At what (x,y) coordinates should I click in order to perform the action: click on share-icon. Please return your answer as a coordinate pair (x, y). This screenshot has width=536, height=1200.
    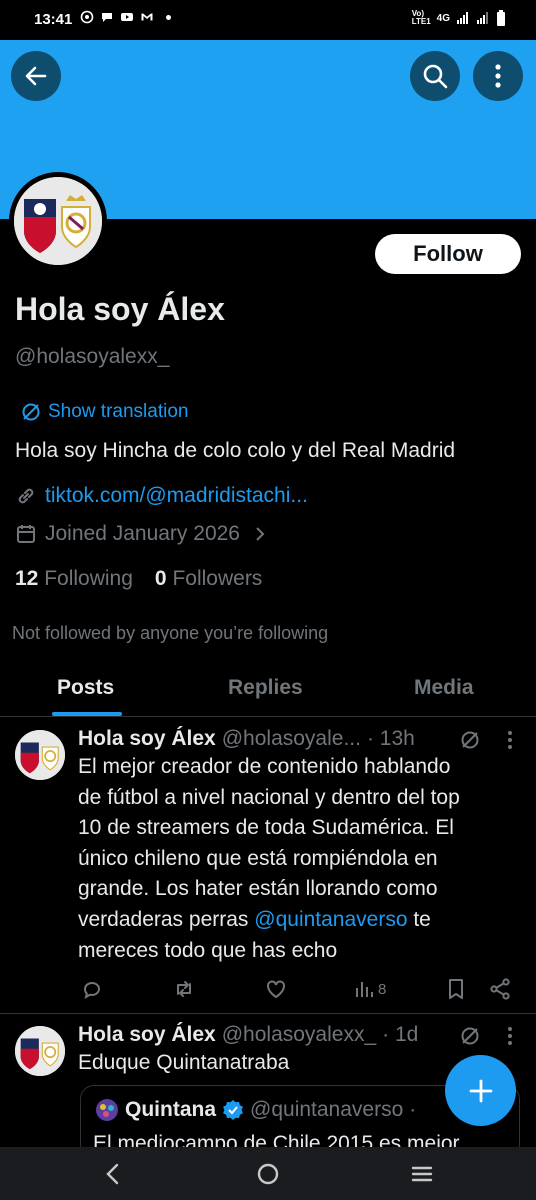
    Looking at the image, I should click on (500, 989).